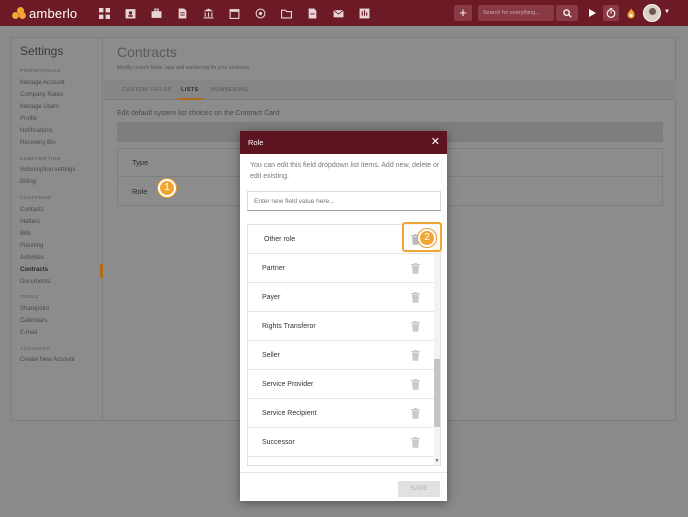  What do you see at coordinates (260, 13) in the screenshot?
I see `whatsapp-icon` at bounding box center [260, 13].